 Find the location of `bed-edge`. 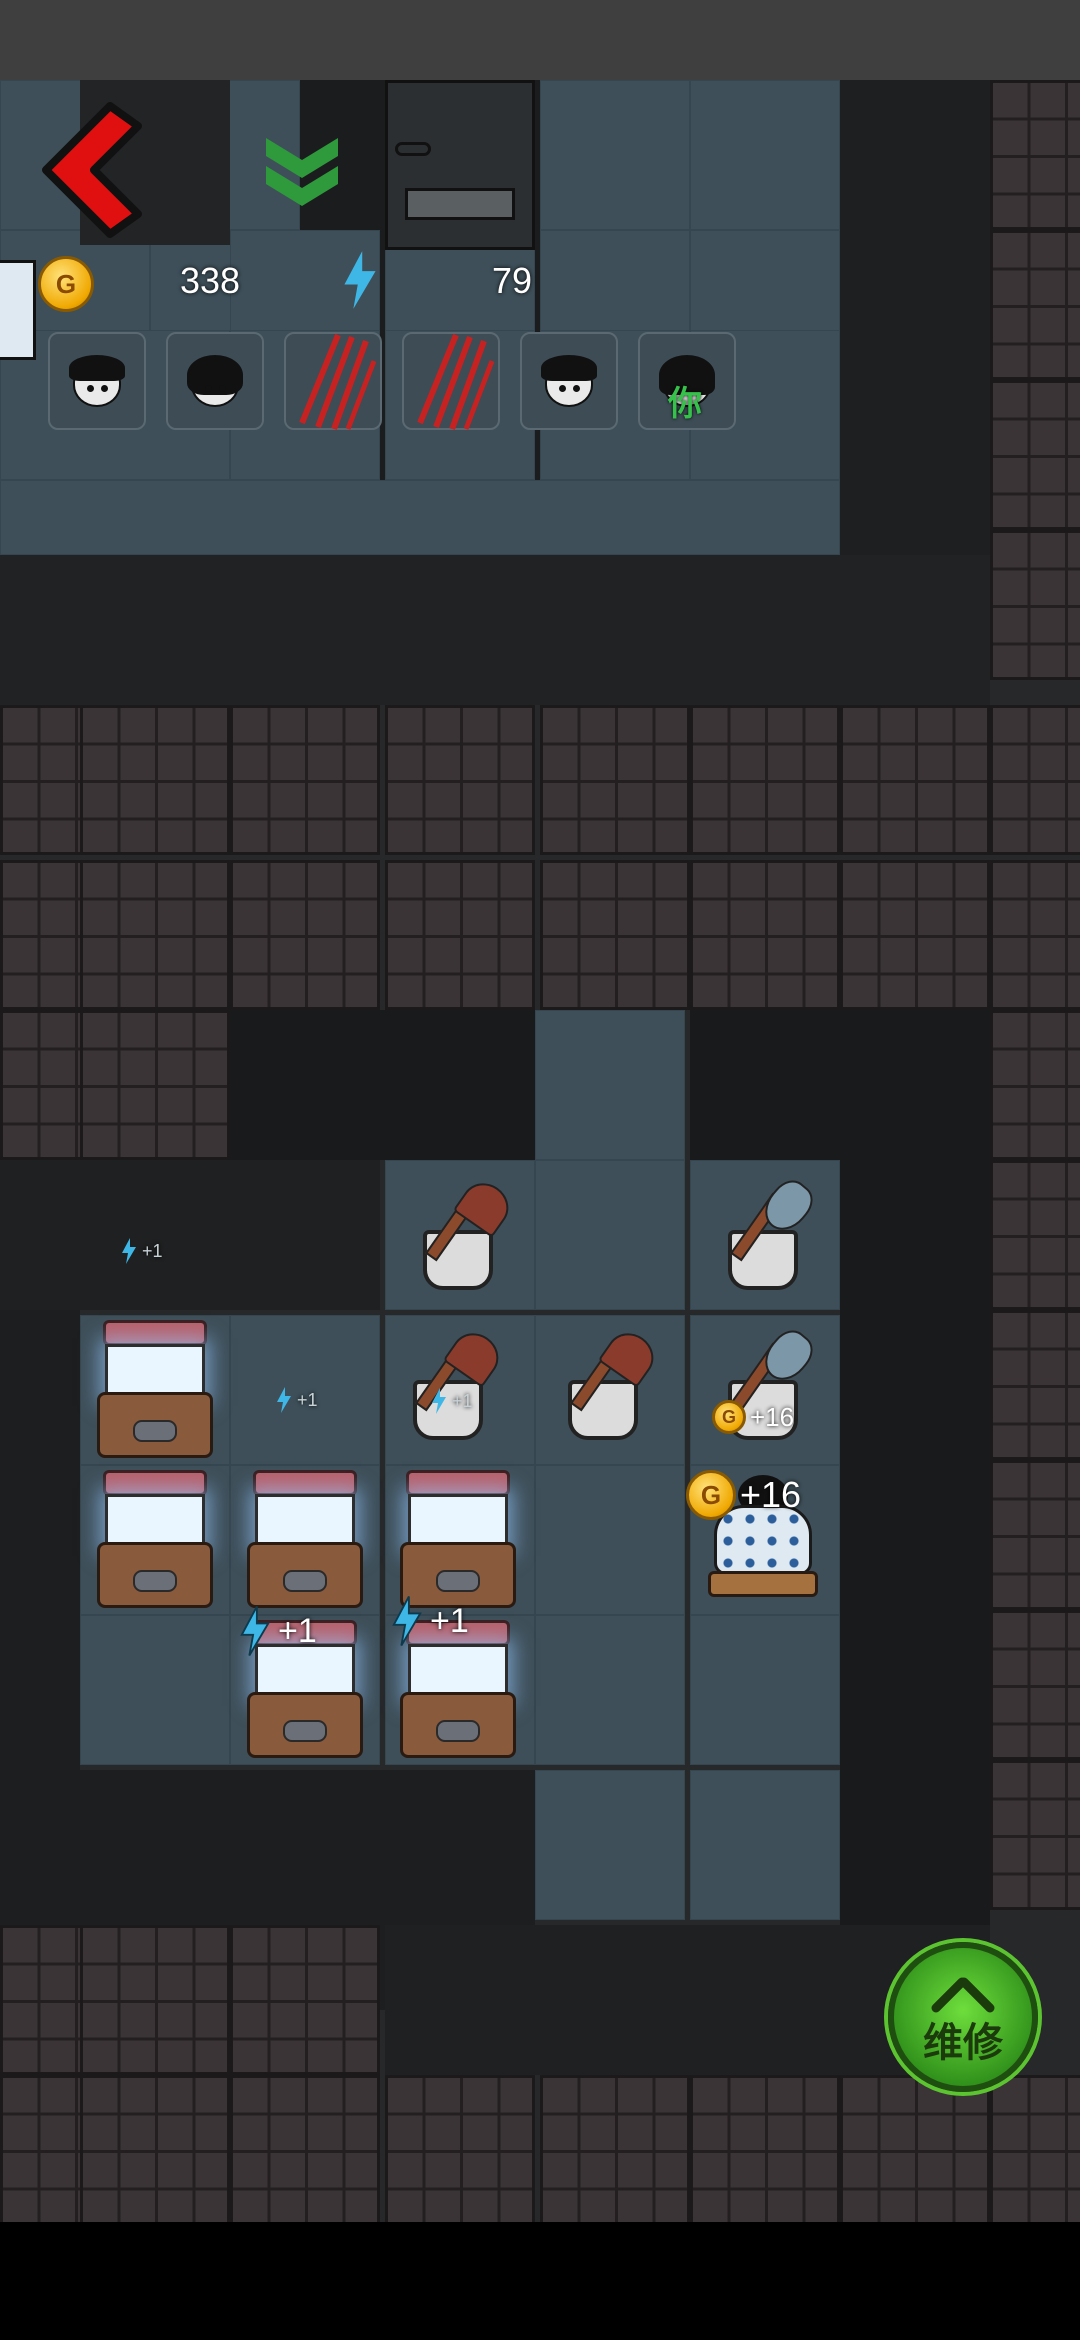

bed-edge is located at coordinates (18, 310).